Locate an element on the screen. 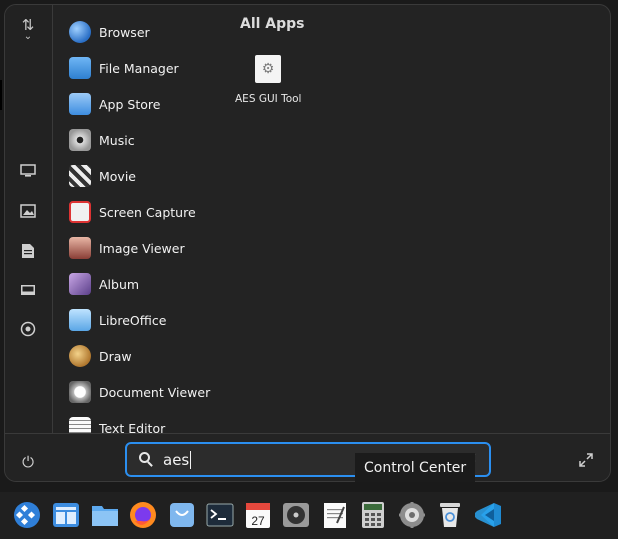 The width and height of the screenshot is (618, 539). browser-icon is located at coordinates (80, 32).